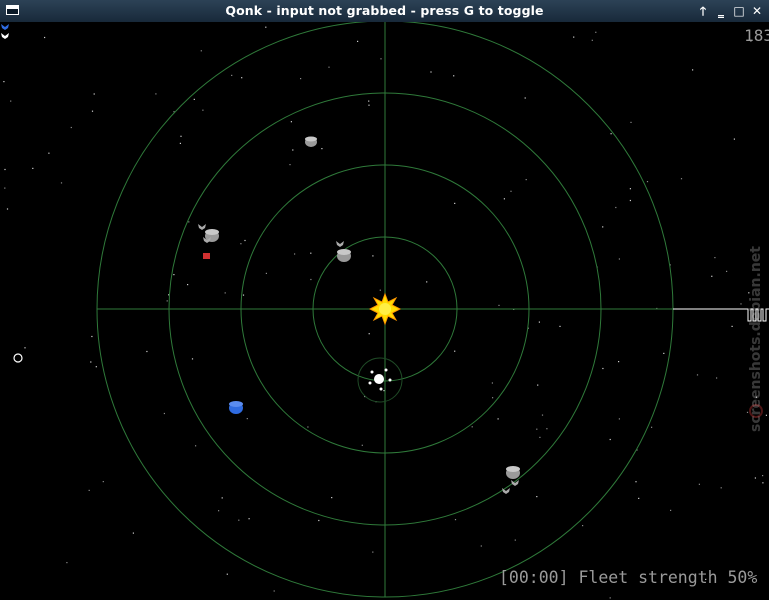 The width and height of the screenshot is (769, 600). What do you see at coordinates (5, 36) in the screenshot?
I see `white-player-indicator` at bounding box center [5, 36].